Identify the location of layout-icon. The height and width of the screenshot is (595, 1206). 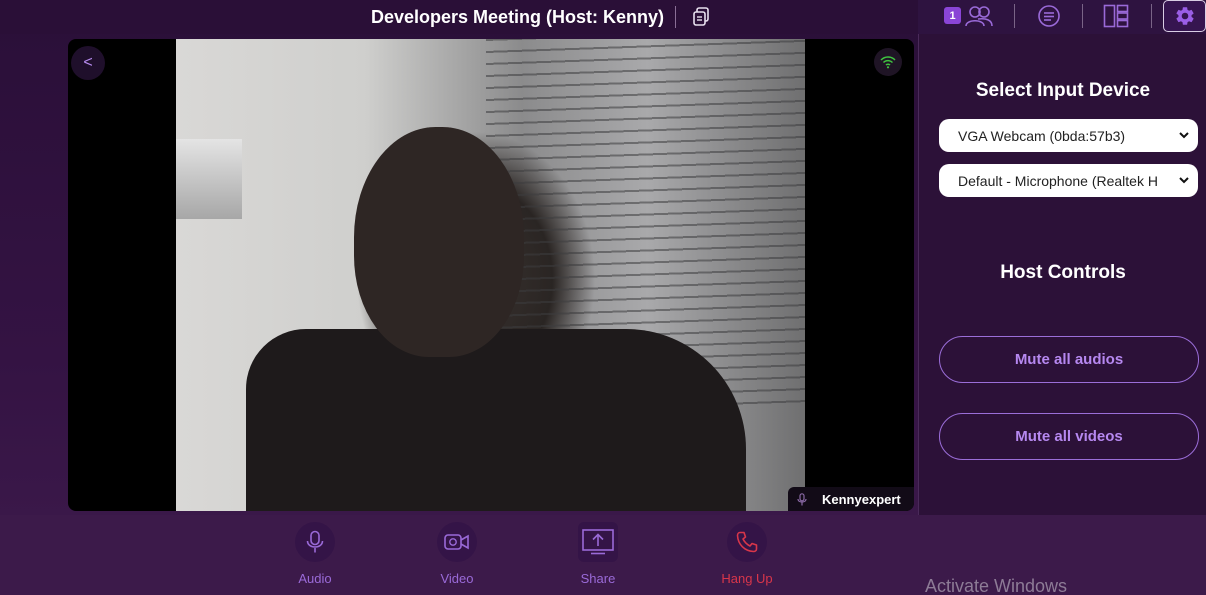
(1116, 16).